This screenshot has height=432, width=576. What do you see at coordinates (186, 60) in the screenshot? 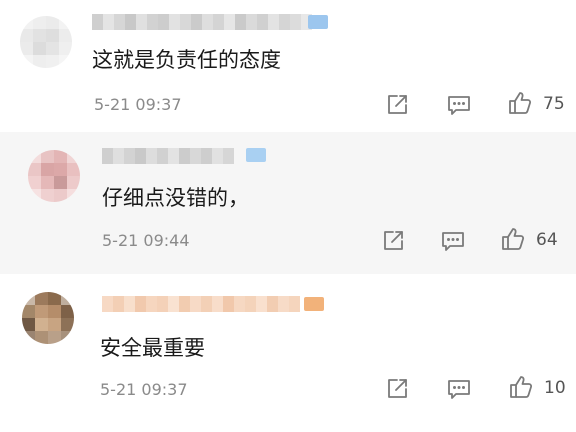
I see `comment-text: 这就是负责任的态度` at bounding box center [186, 60].